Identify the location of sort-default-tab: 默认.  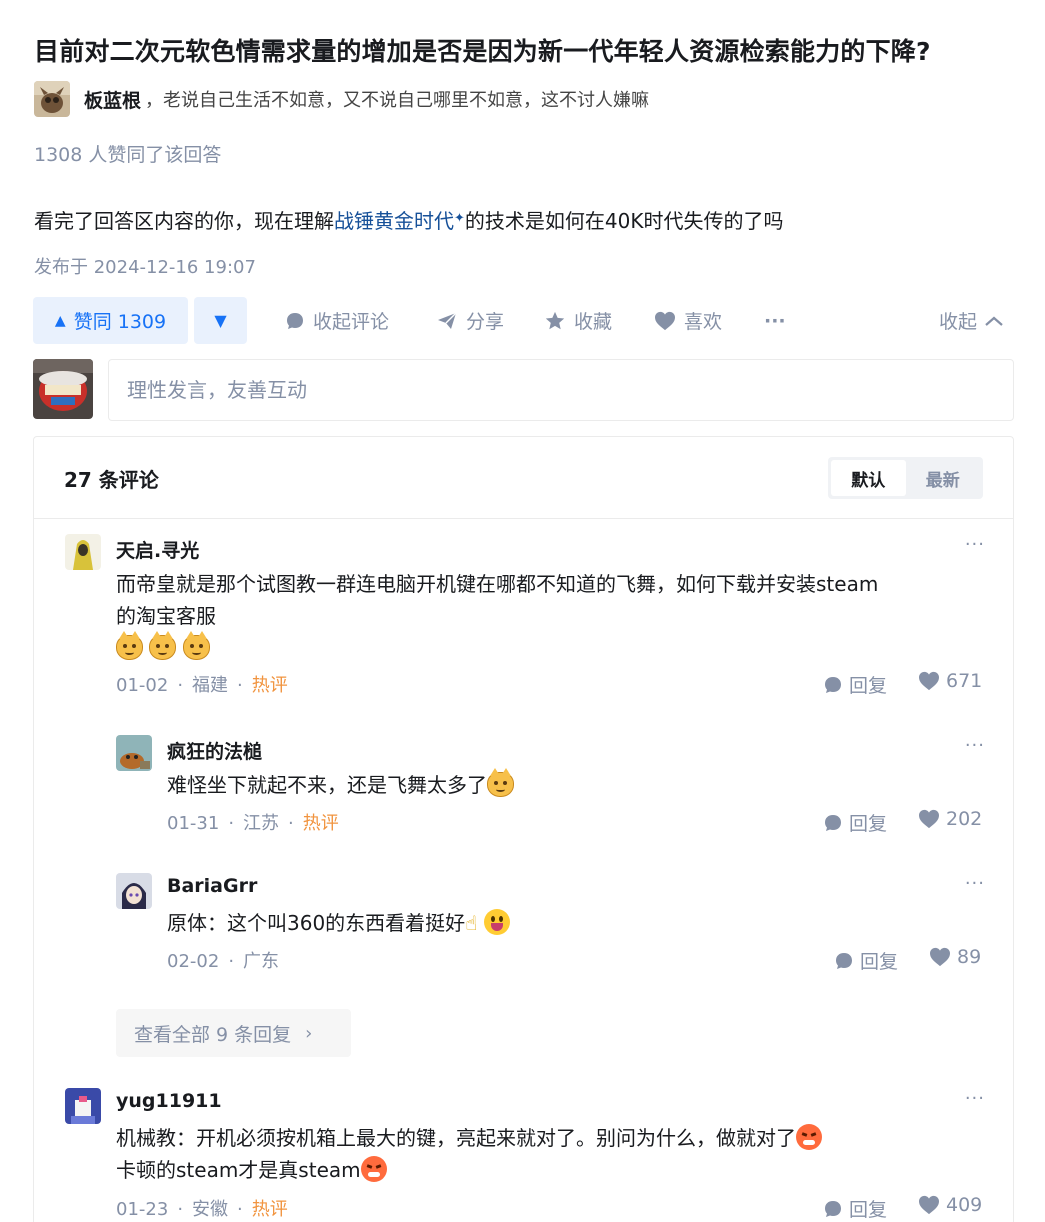
(868, 478).